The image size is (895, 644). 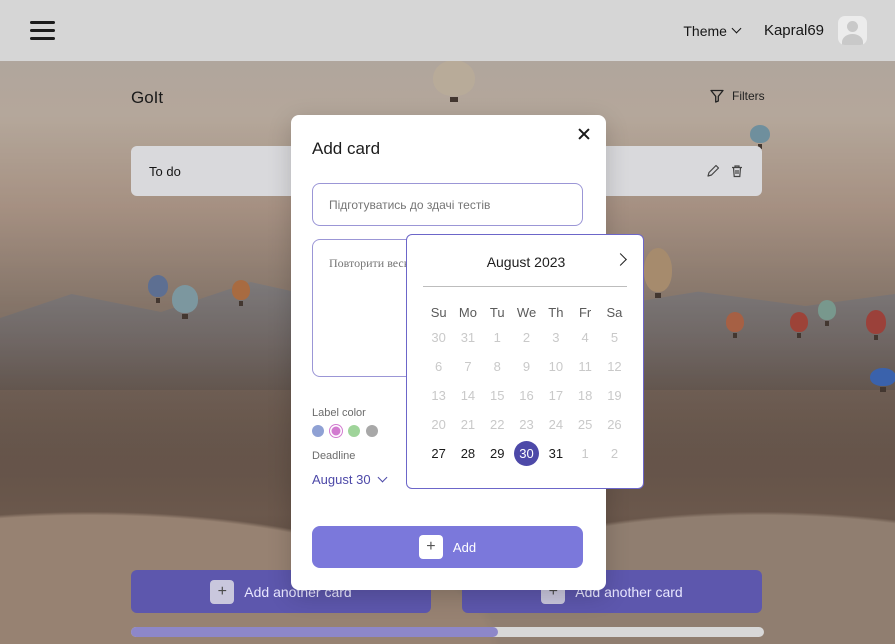 I want to click on username: Kapral69, so click(x=793, y=30).